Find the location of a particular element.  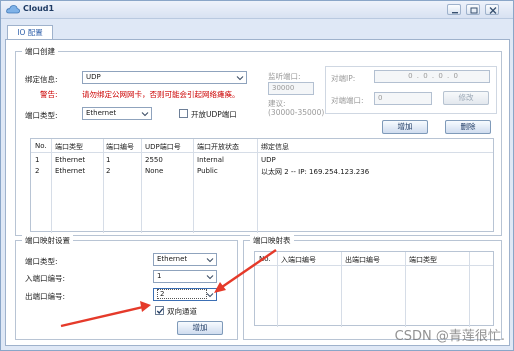

warning-label: 警告: is located at coordinates (49, 94).